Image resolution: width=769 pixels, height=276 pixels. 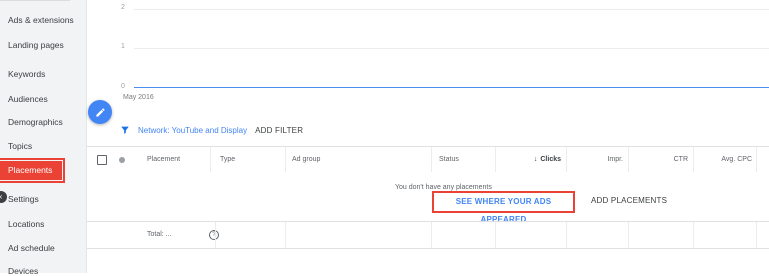 I want to click on sidebar-item-devices: Devices, so click(x=23, y=271).